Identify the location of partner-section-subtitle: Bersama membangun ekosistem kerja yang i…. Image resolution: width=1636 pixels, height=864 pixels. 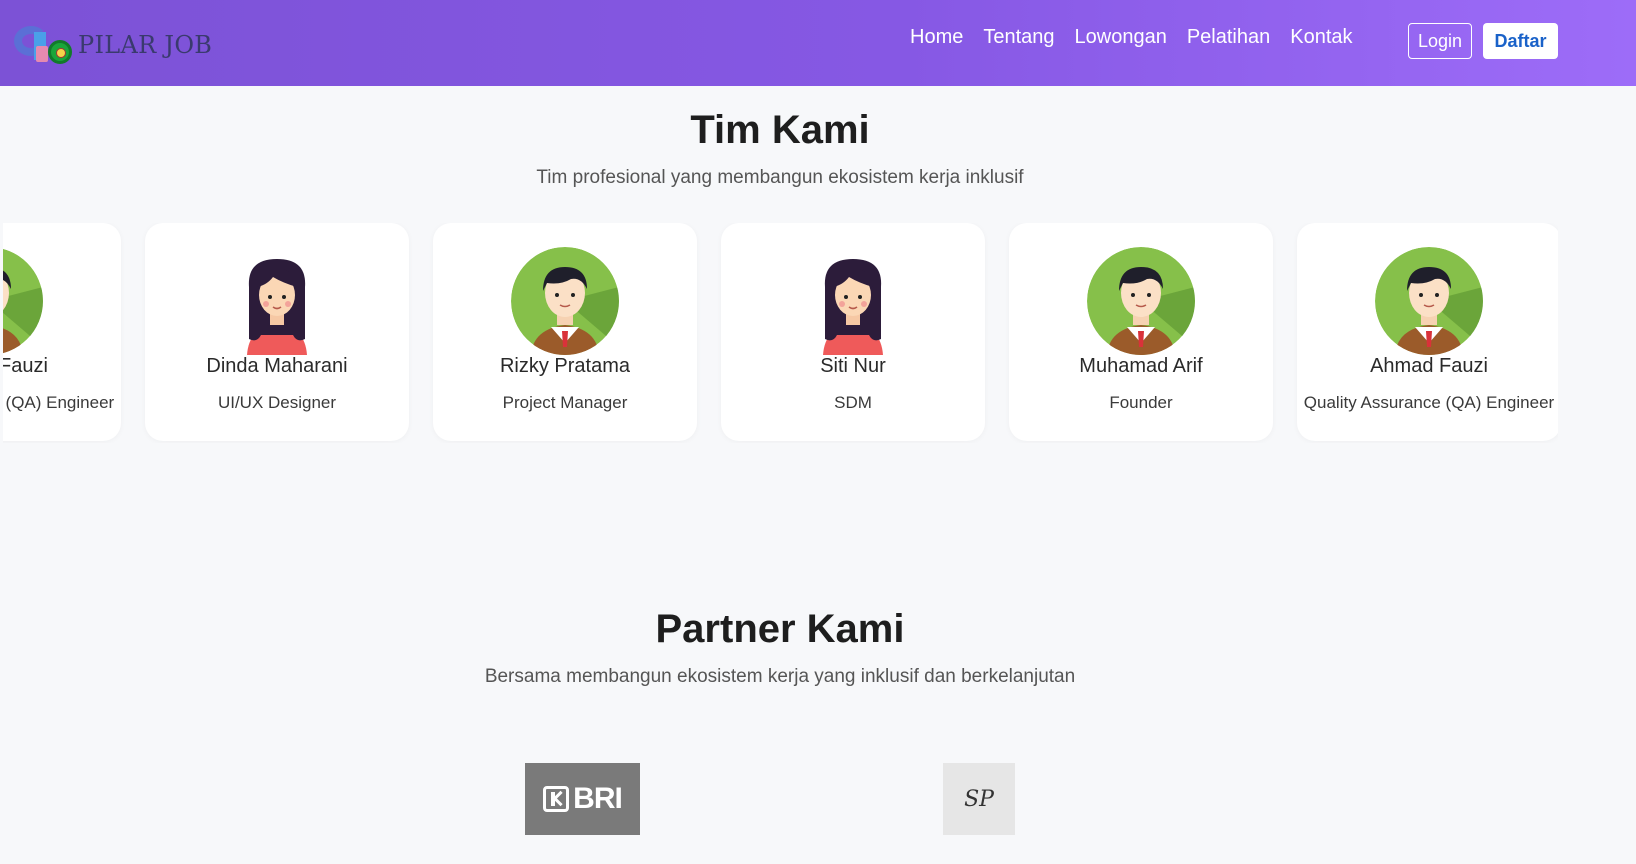
(780, 676).